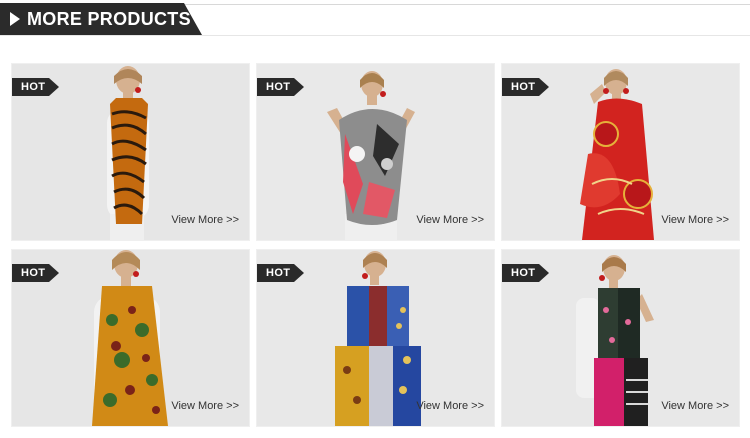  What do you see at coordinates (130, 338) in the screenshot?
I see `product-card-4: HOT View More >>` at bounding box center [130, 338].